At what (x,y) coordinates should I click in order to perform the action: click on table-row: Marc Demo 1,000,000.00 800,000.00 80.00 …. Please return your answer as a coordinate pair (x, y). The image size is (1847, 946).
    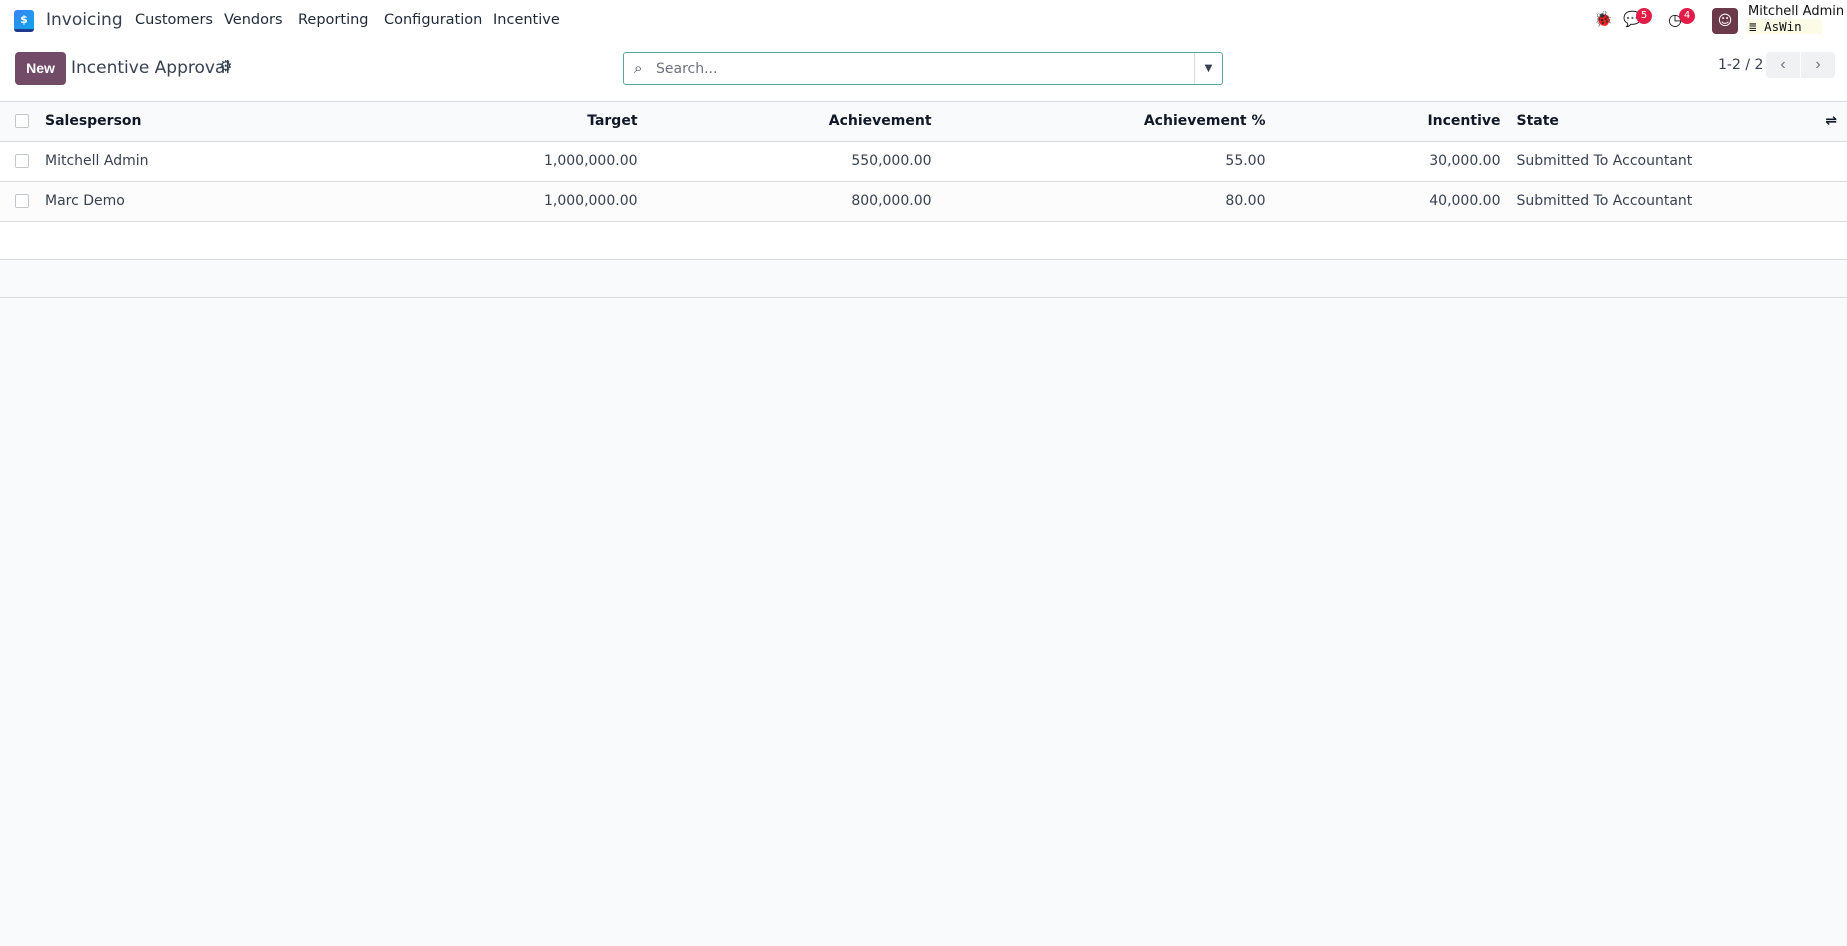
    Looking at the image, I should click on (923, 201).